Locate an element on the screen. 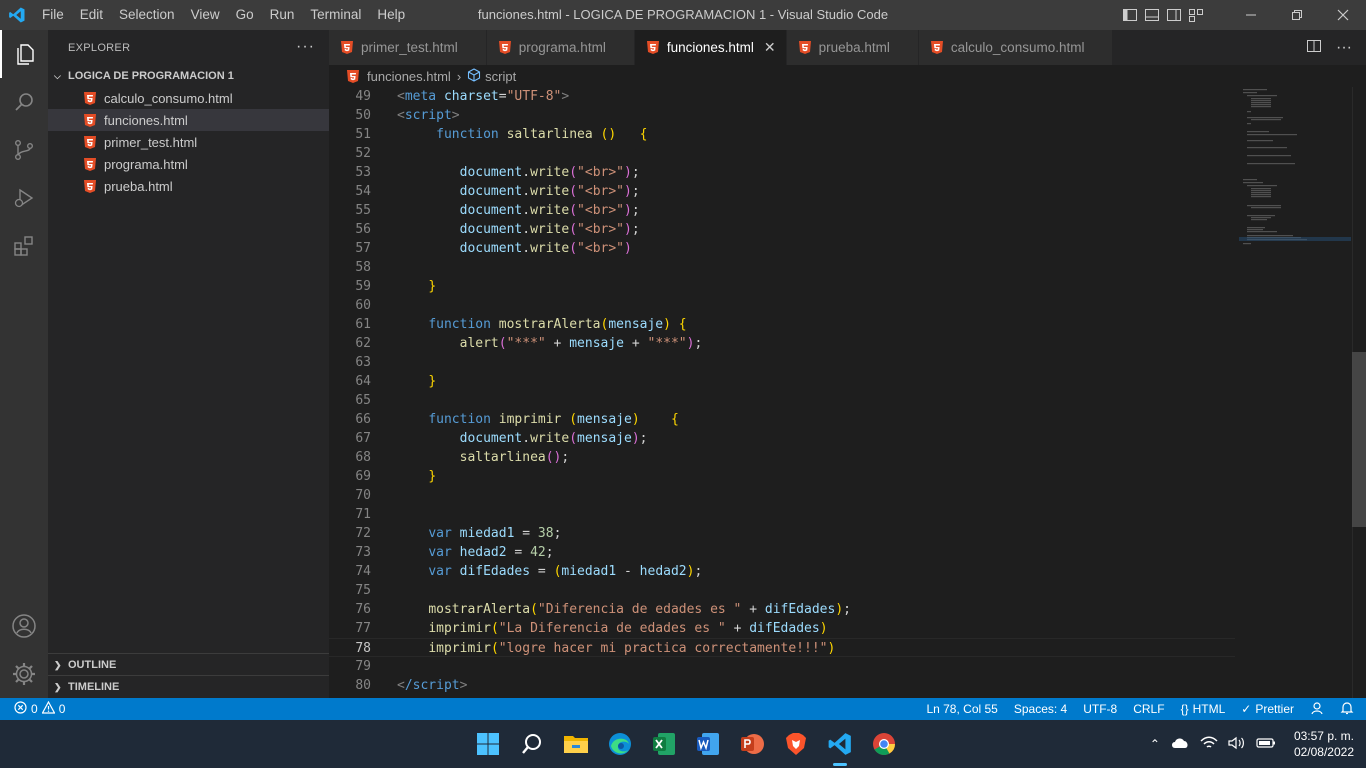  more-actions-icon: ··· is located at coordinates (1344, 48).